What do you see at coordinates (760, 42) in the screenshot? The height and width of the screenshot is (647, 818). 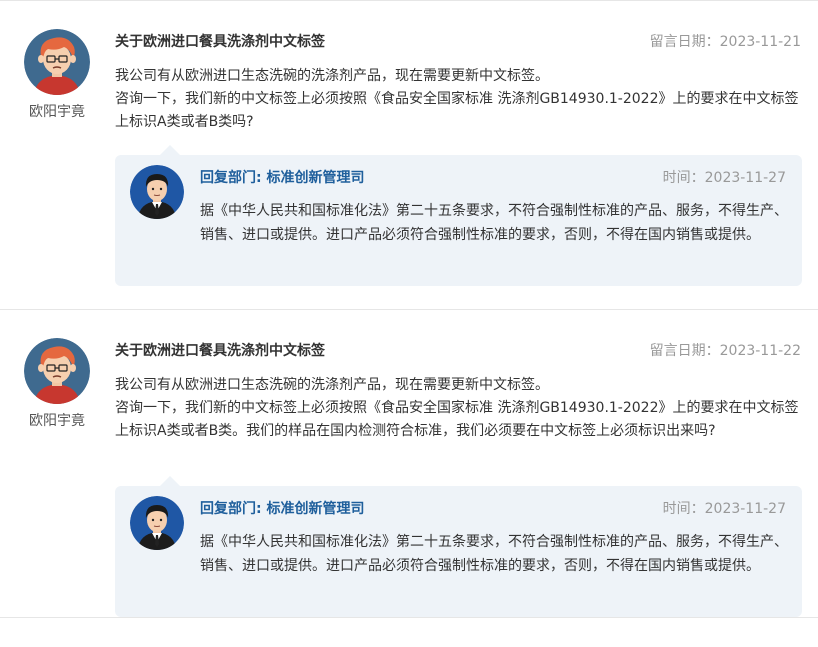 I see `date-value: 2023-11-21` at bounding box center [760, 42].